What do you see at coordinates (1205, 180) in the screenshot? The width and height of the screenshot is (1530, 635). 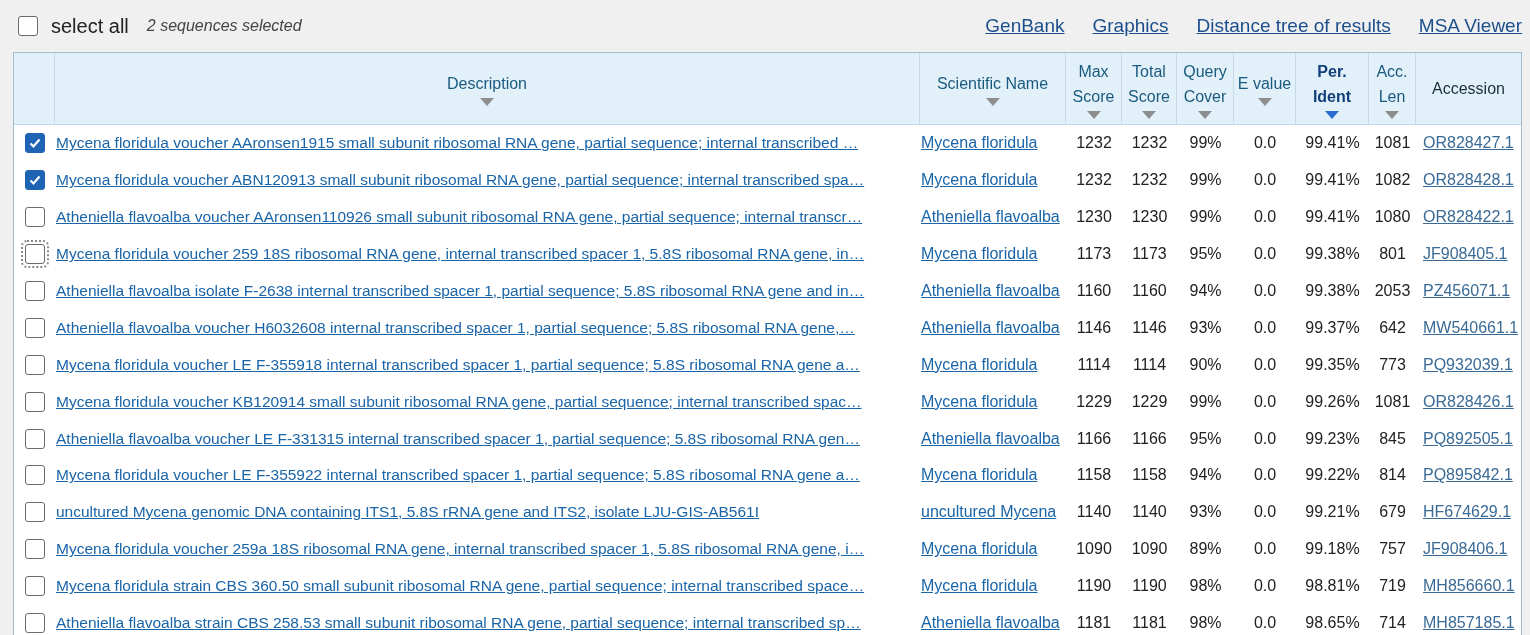 I see `table-cell: 99%` at bounding box center [1205, 180].